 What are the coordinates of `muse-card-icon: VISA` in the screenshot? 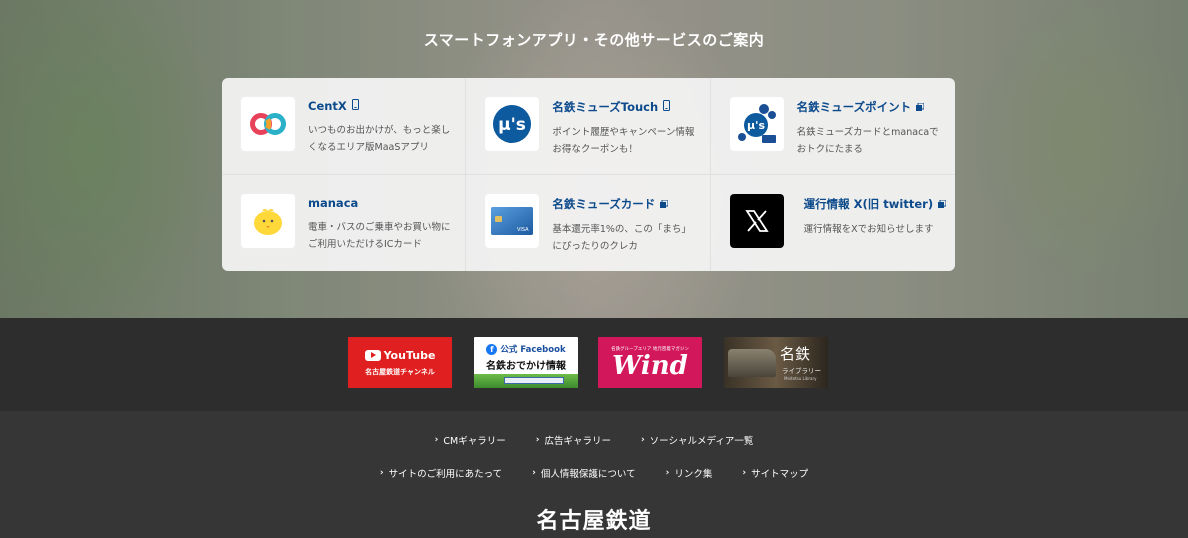 It's located at (512, 220).